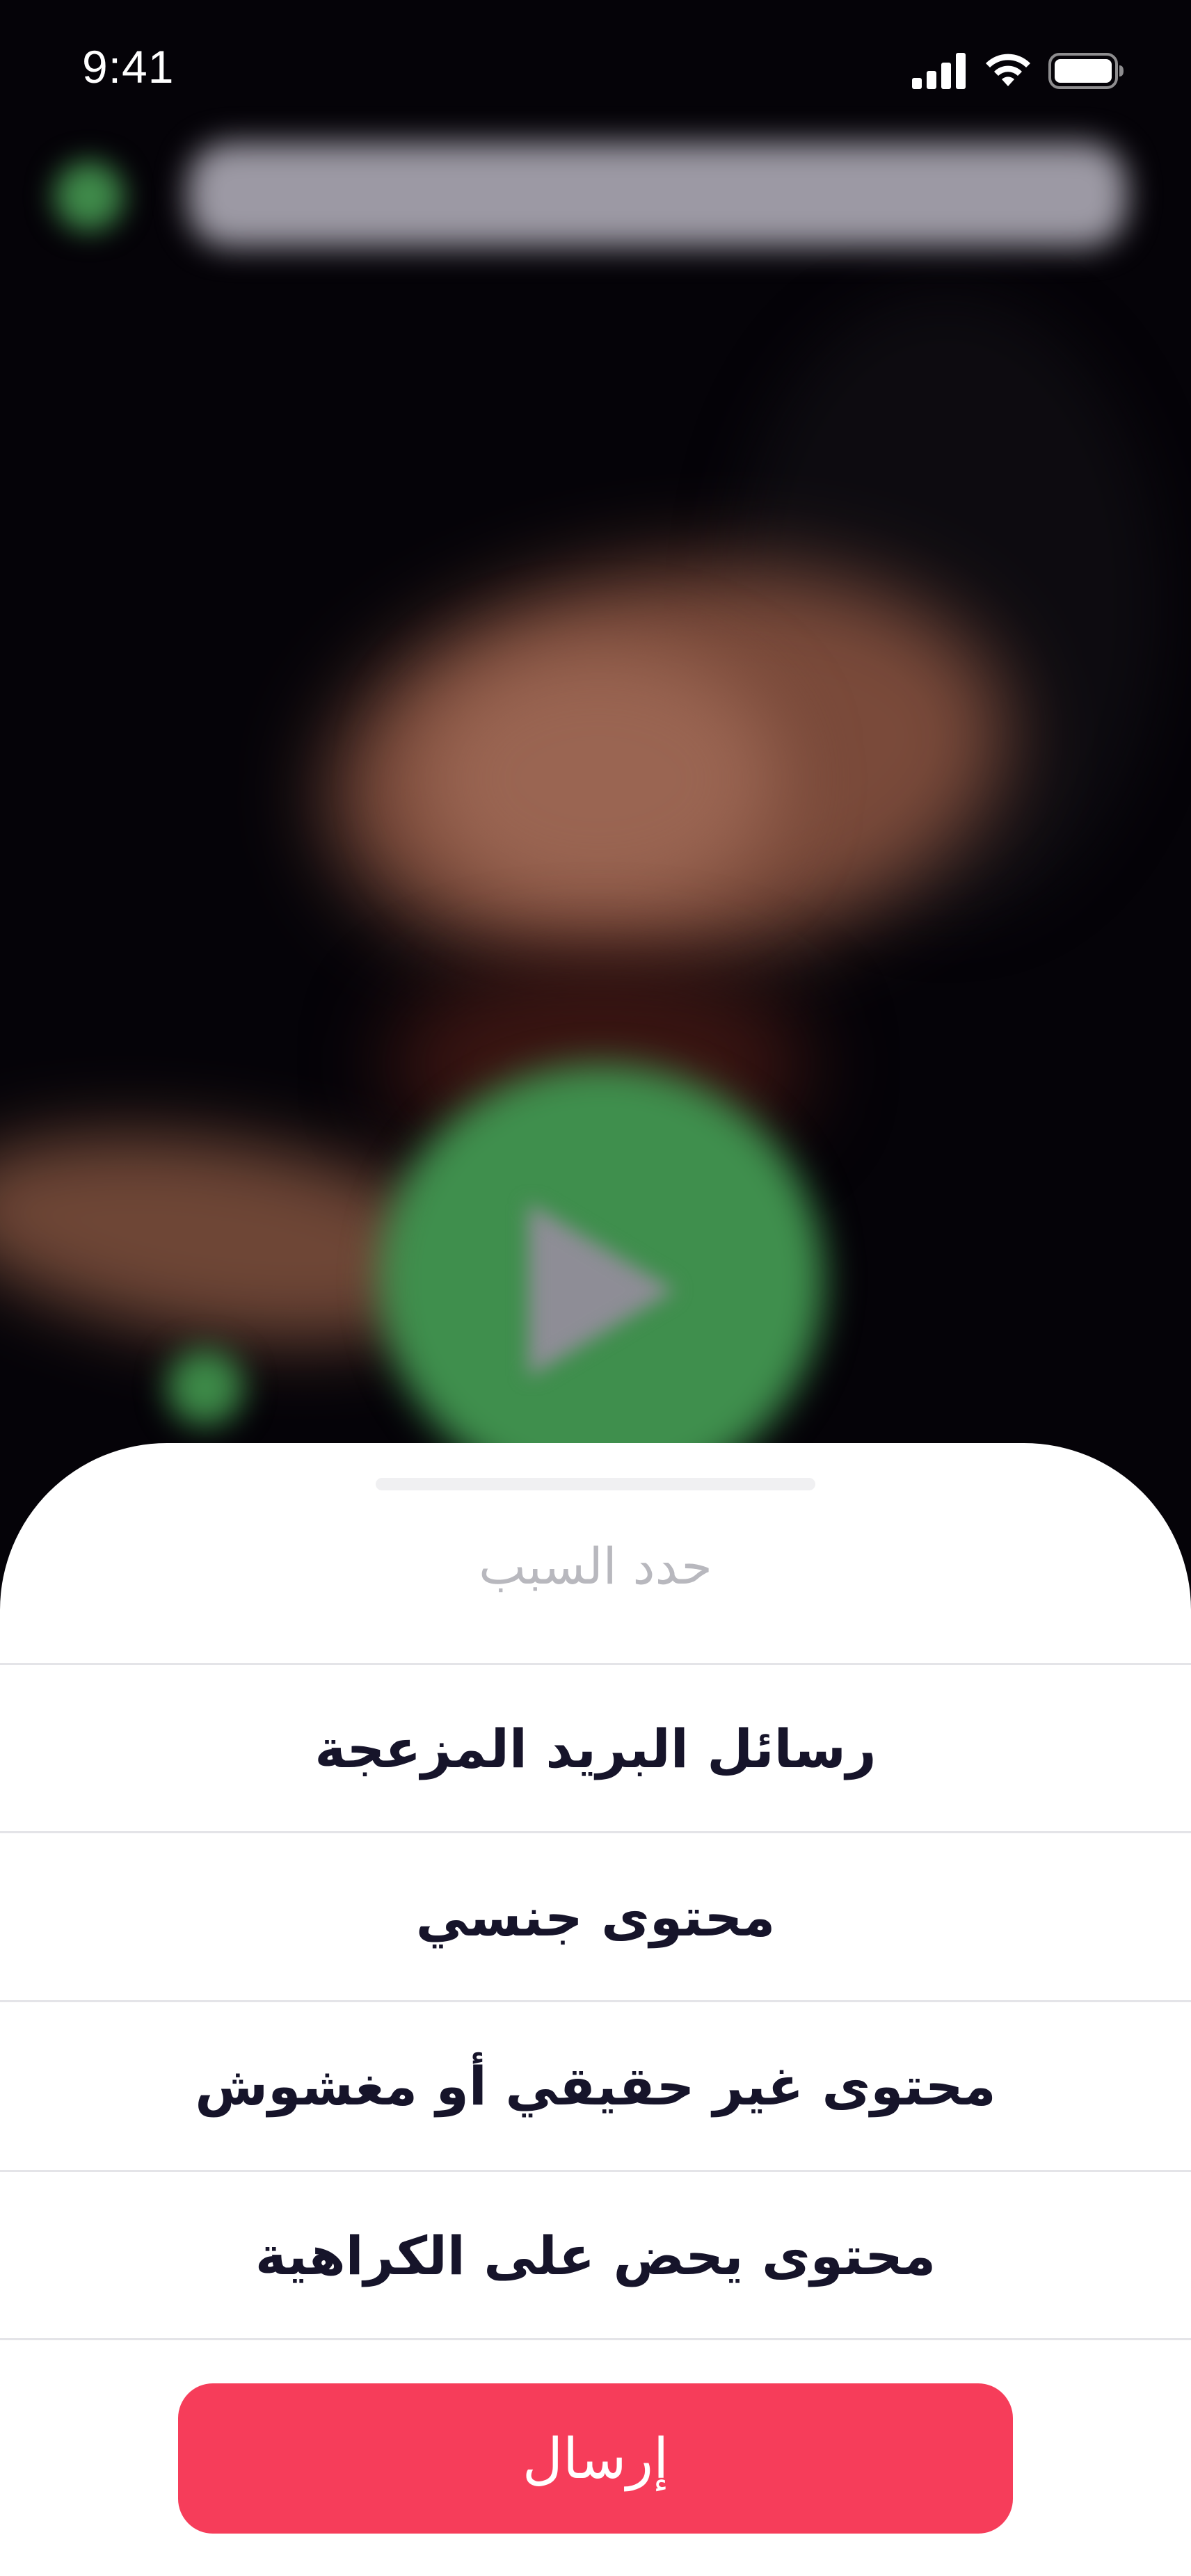 The width and height of the screenshot is (1191, 2576). I want to click on blurred-green-dot, so click(205, 1387).